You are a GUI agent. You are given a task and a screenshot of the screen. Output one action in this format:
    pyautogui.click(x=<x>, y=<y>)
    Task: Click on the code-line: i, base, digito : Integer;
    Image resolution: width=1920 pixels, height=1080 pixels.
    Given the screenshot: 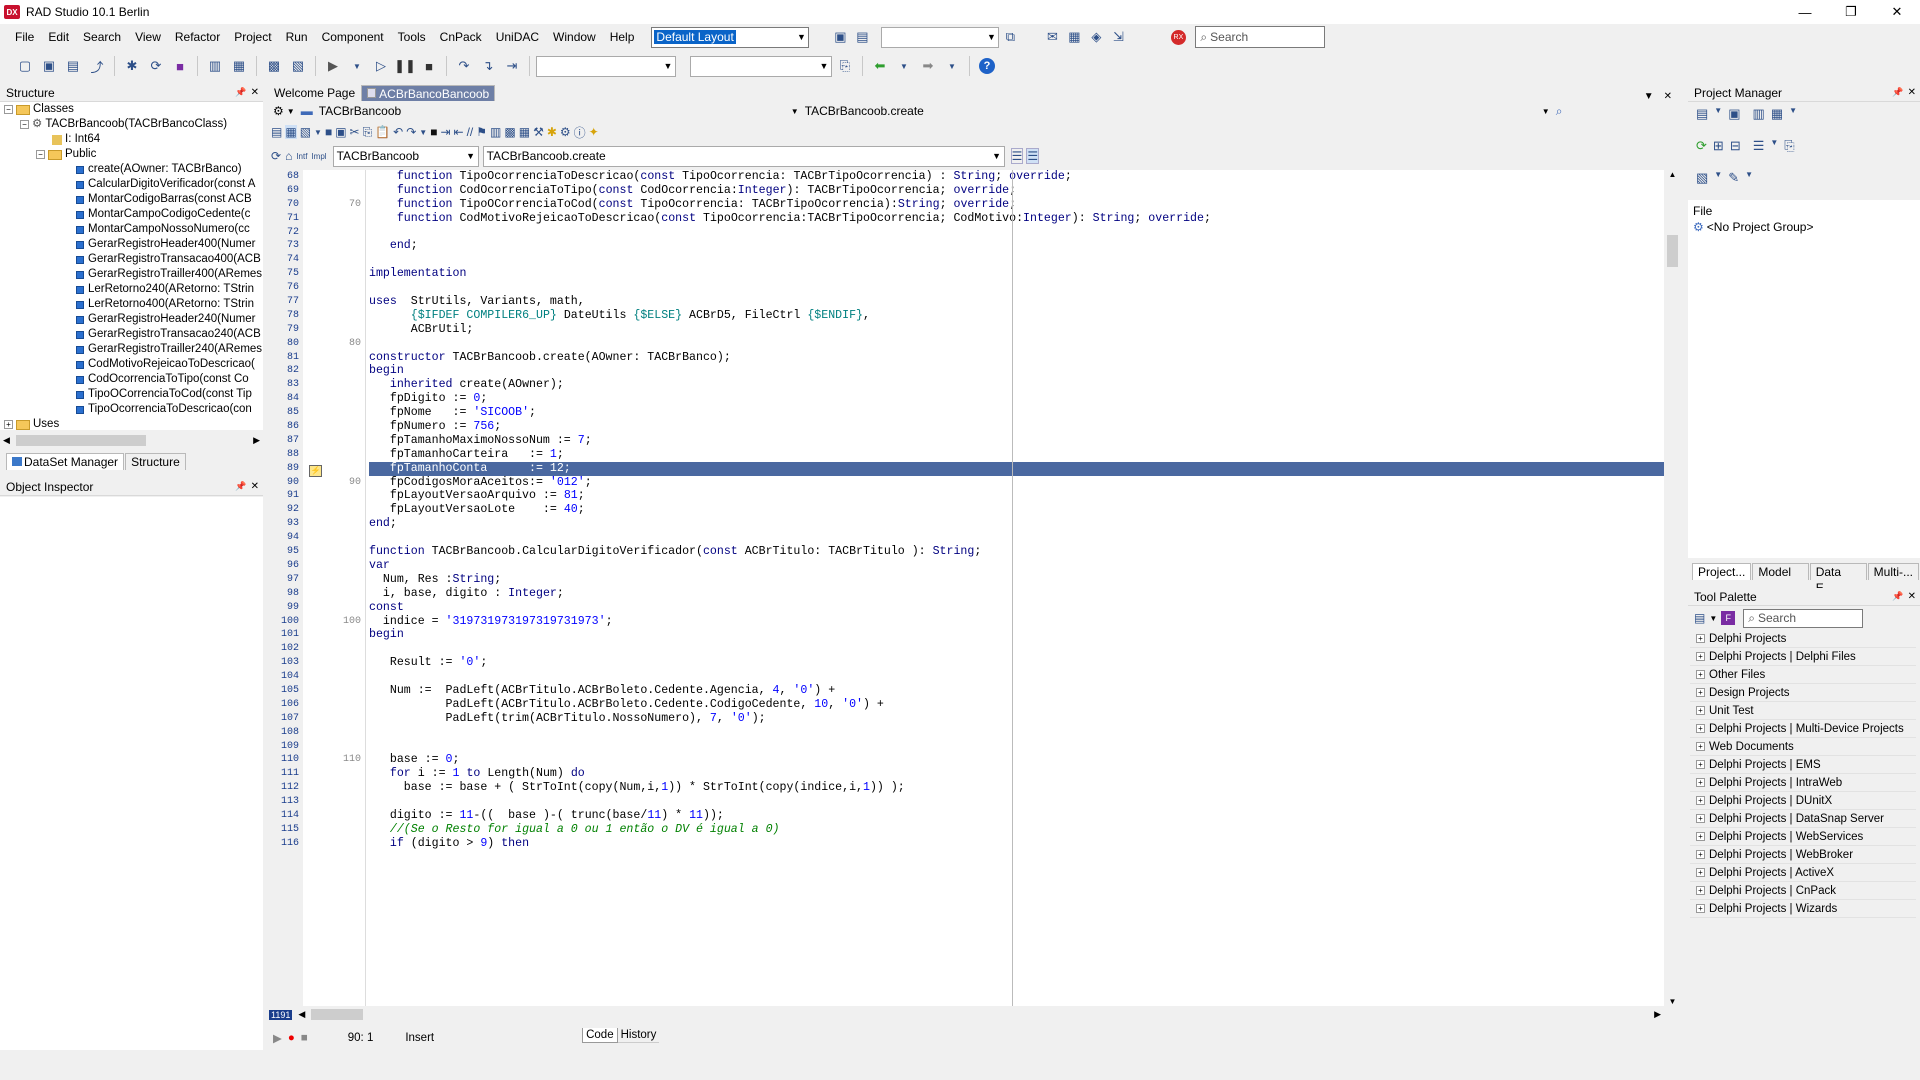 What is the action you would take?
    pyautogui.click(x=1016, y=594)
    